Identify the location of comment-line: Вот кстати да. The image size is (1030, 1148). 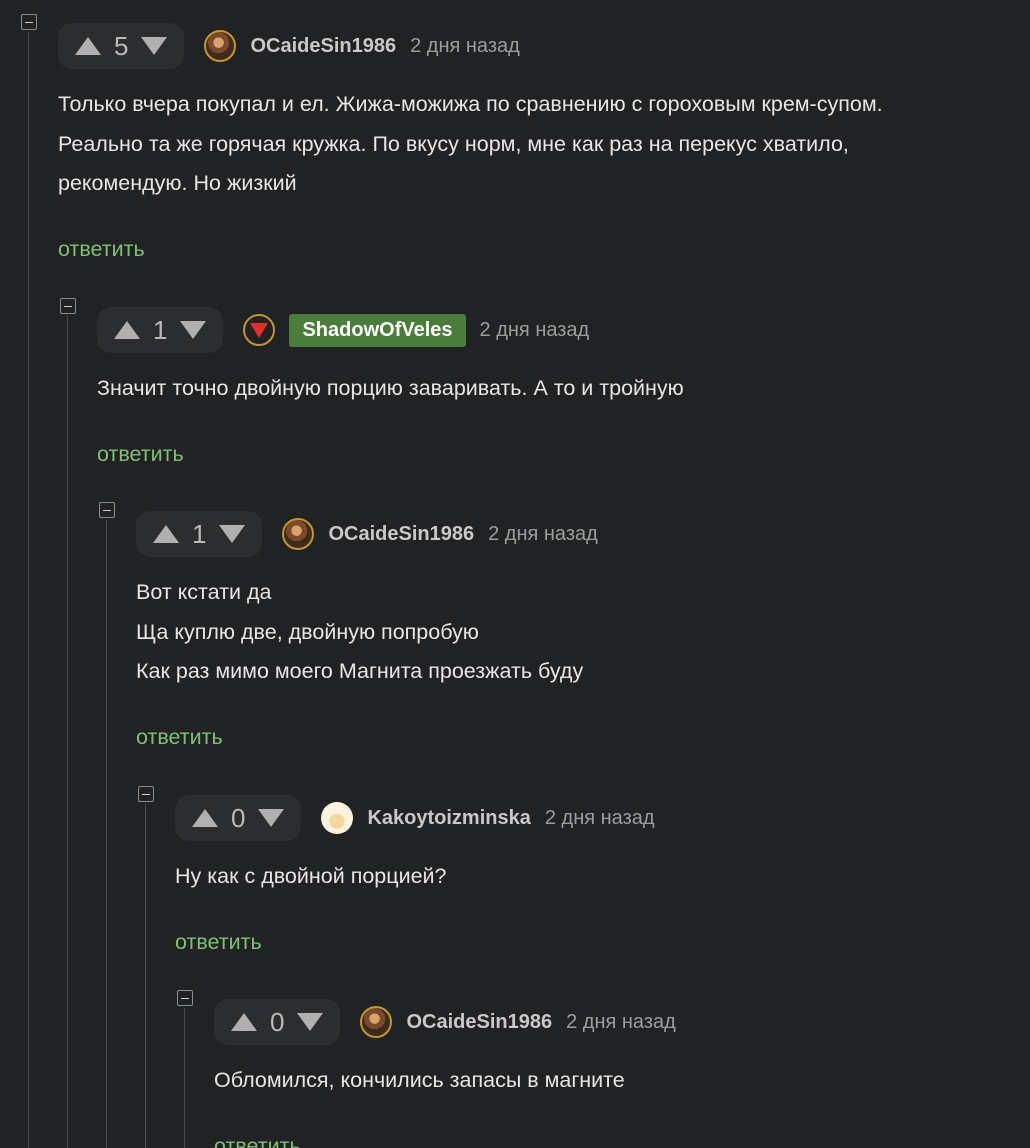
(204, 592).